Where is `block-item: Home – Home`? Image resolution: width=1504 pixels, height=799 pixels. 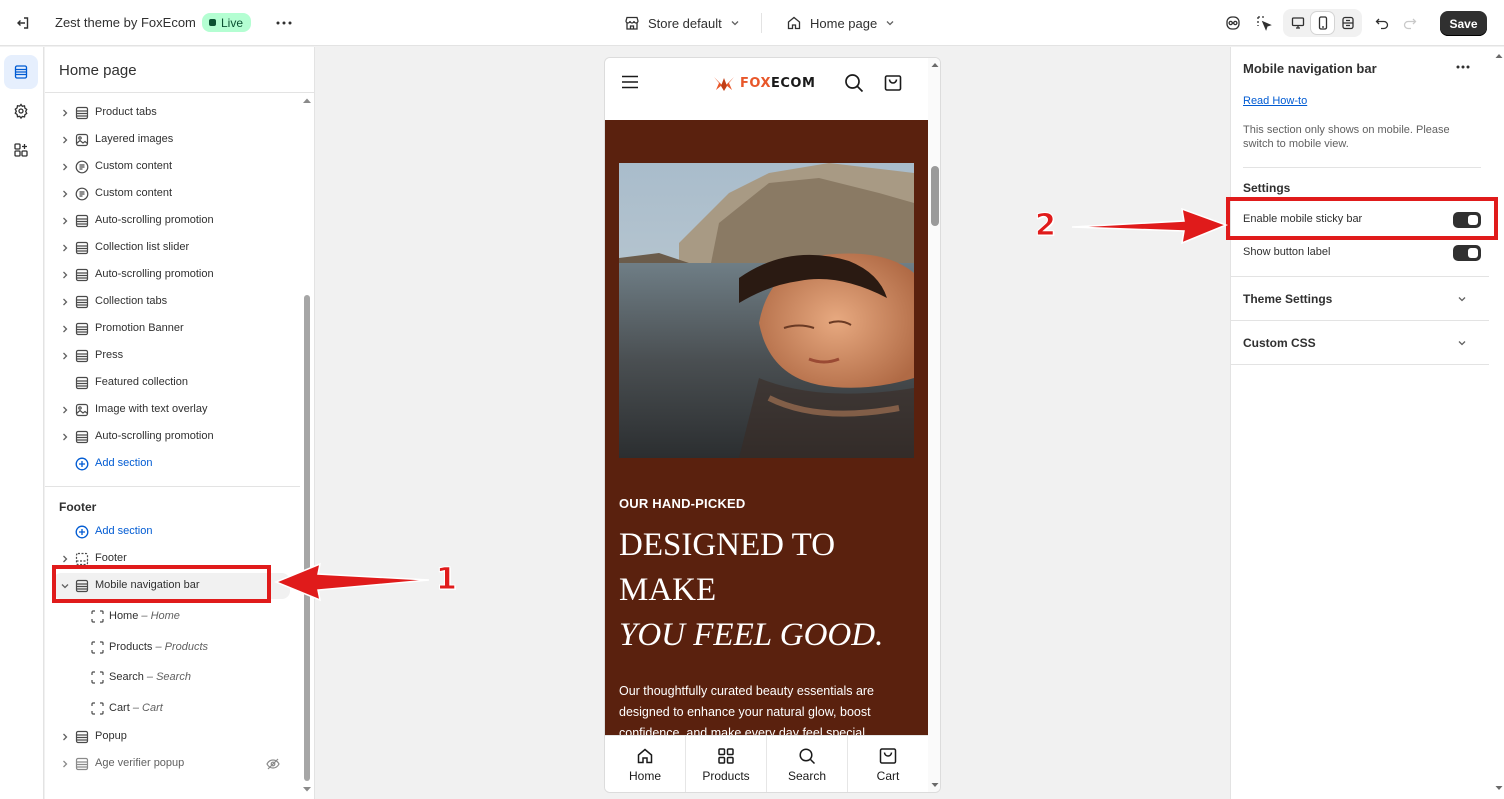
block-item: Home – Home is located at coordinates (172, 617).